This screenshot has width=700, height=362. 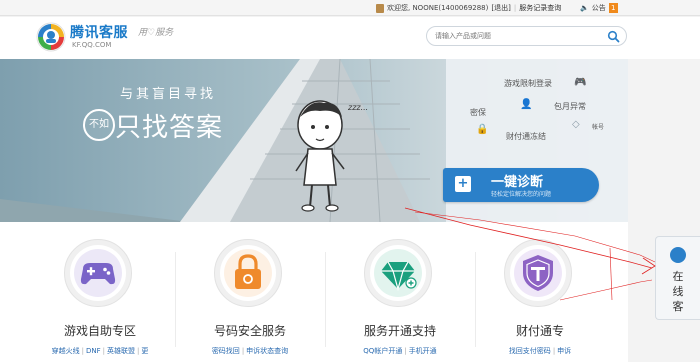 What do you see at coordinates (613, 8) in the screenshot?
I see `notice-count-badge: 1` at bounding box center [613, 8].